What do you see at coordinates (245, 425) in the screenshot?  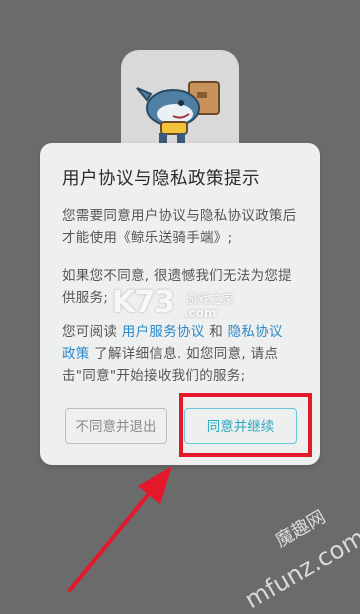 I see `highlight-box` at bounding box center [245, 425].